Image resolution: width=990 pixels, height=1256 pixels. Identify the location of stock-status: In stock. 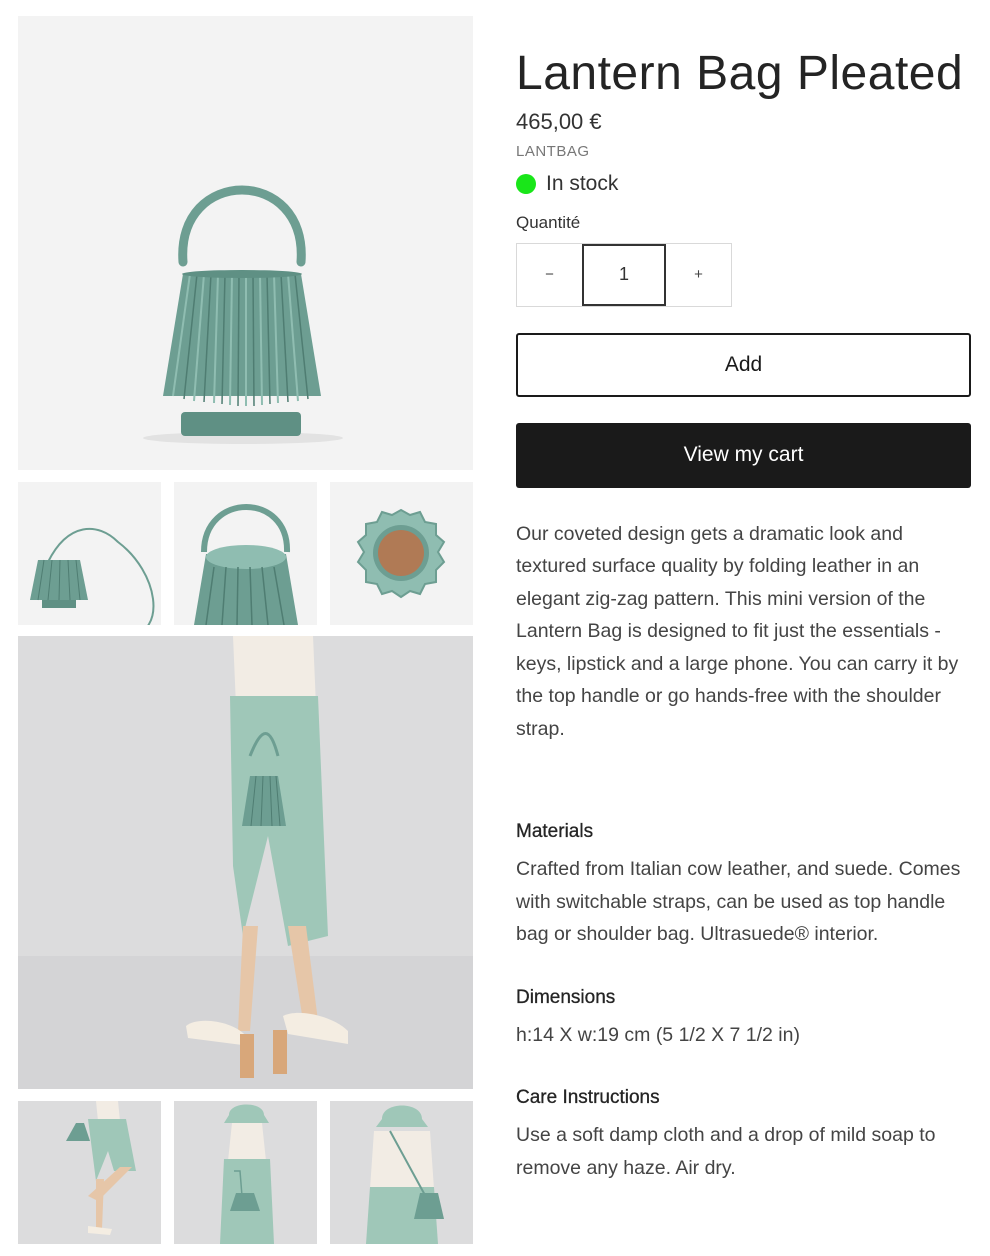
(743, 184).